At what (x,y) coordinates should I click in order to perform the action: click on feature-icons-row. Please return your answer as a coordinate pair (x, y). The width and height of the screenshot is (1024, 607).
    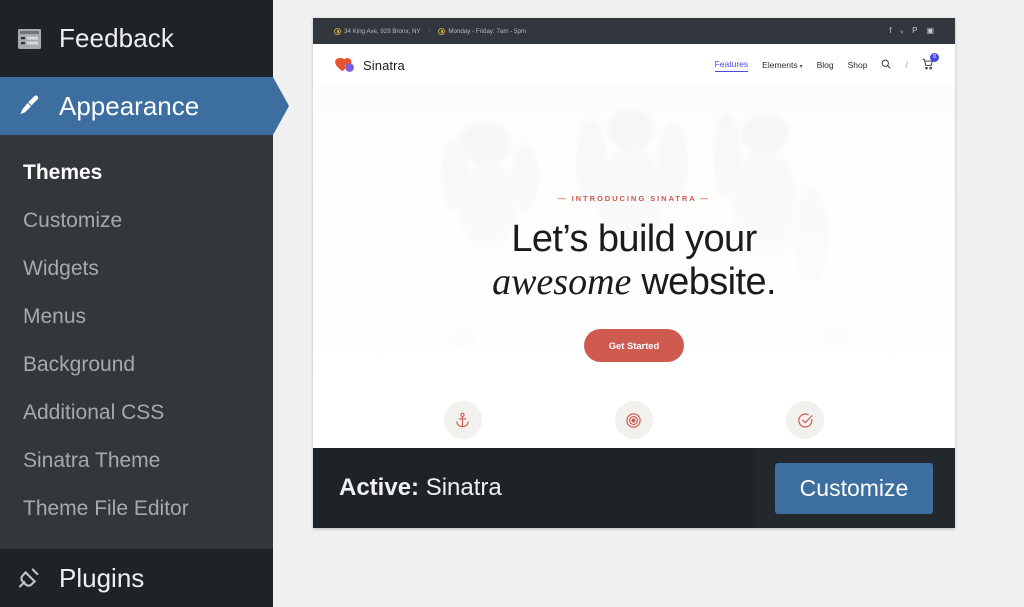
    Looking at the image, I should click on (634, 420).